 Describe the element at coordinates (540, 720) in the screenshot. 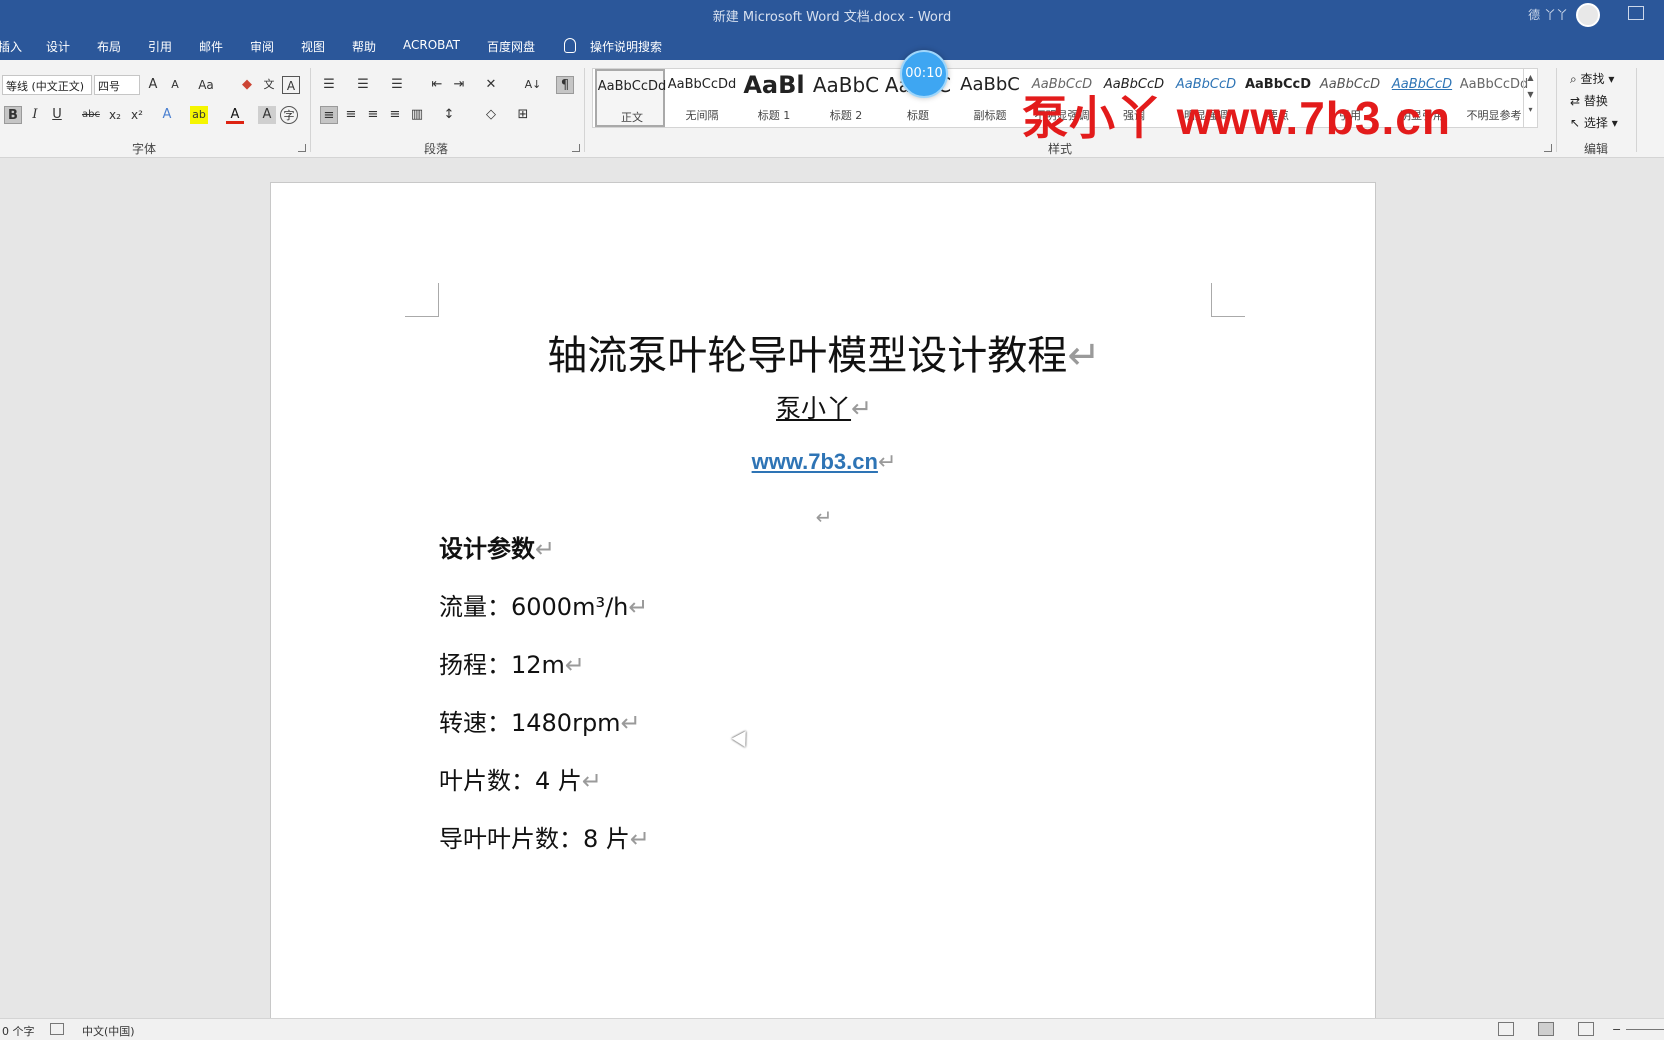

I see `param-speed: 转速：1480rpm↵` at that location.